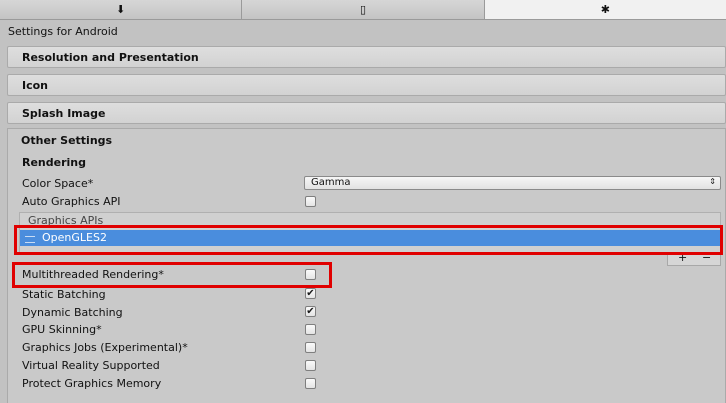 Image resolution: width=726 pixels, height=403 pixels. I want to click on color-space-select: Gamma ⇕, so click(512, 183).